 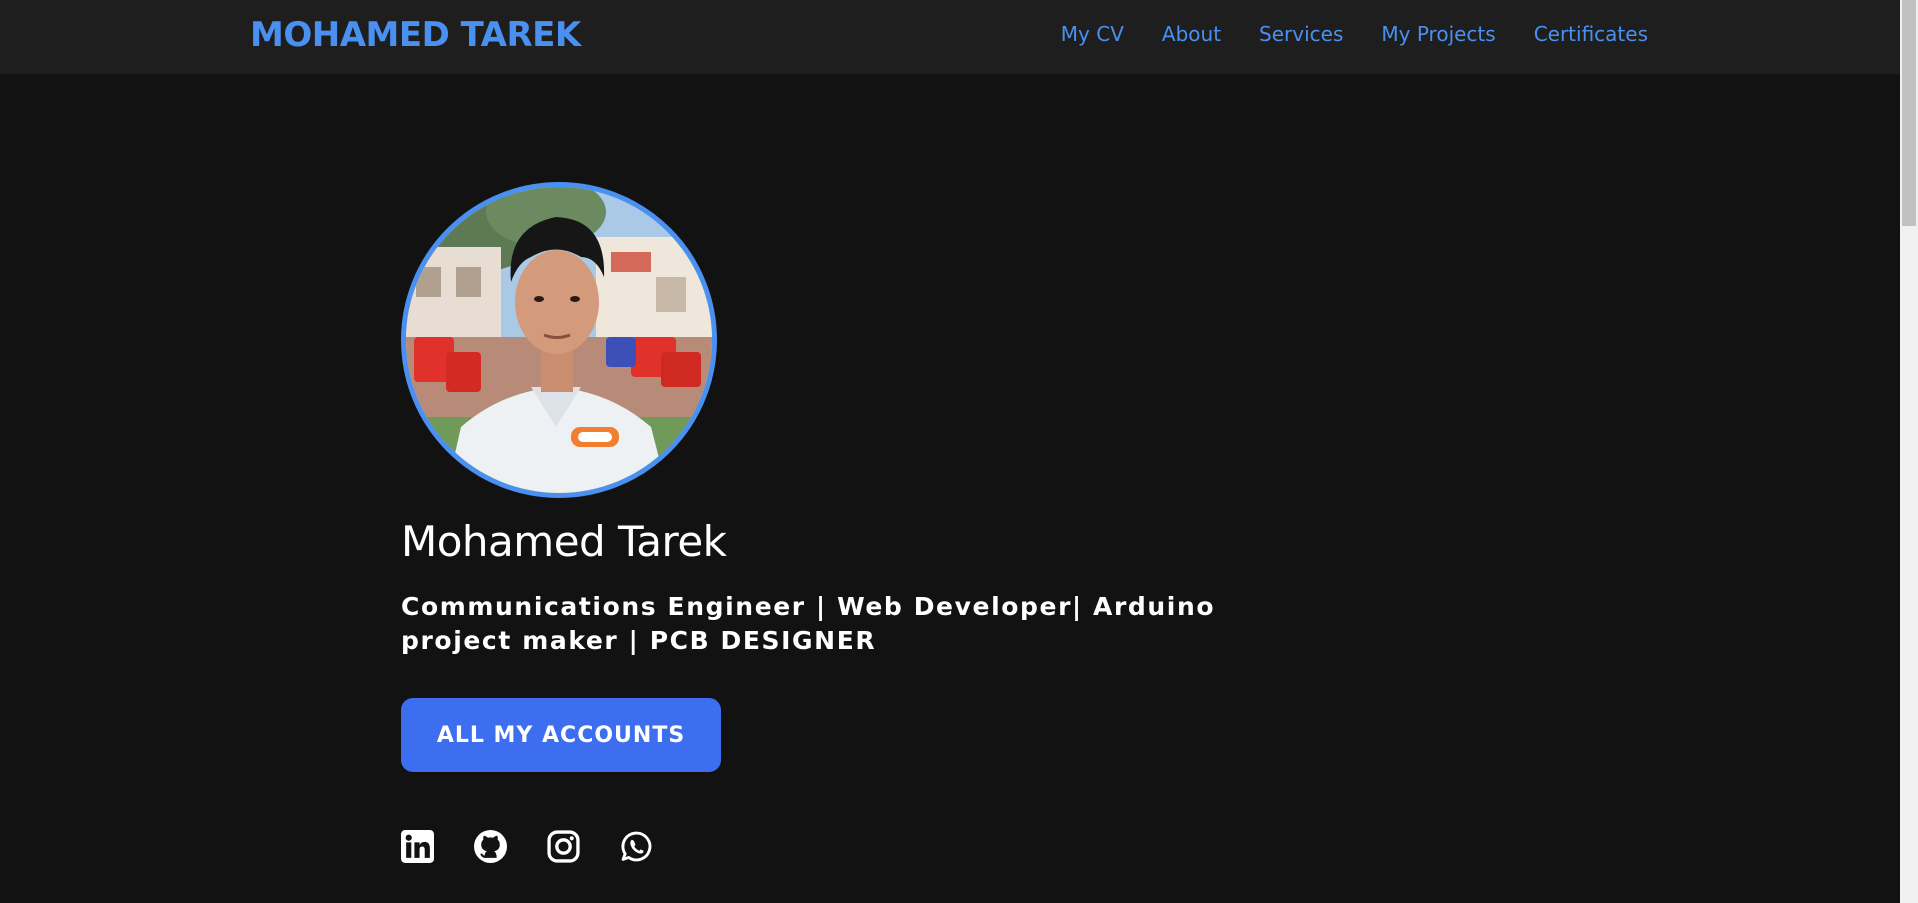 What do you see at coordinates (1301, 34) in the screenshot?
I see `nav-link-services: Services` at bounding box center [1301, 34].